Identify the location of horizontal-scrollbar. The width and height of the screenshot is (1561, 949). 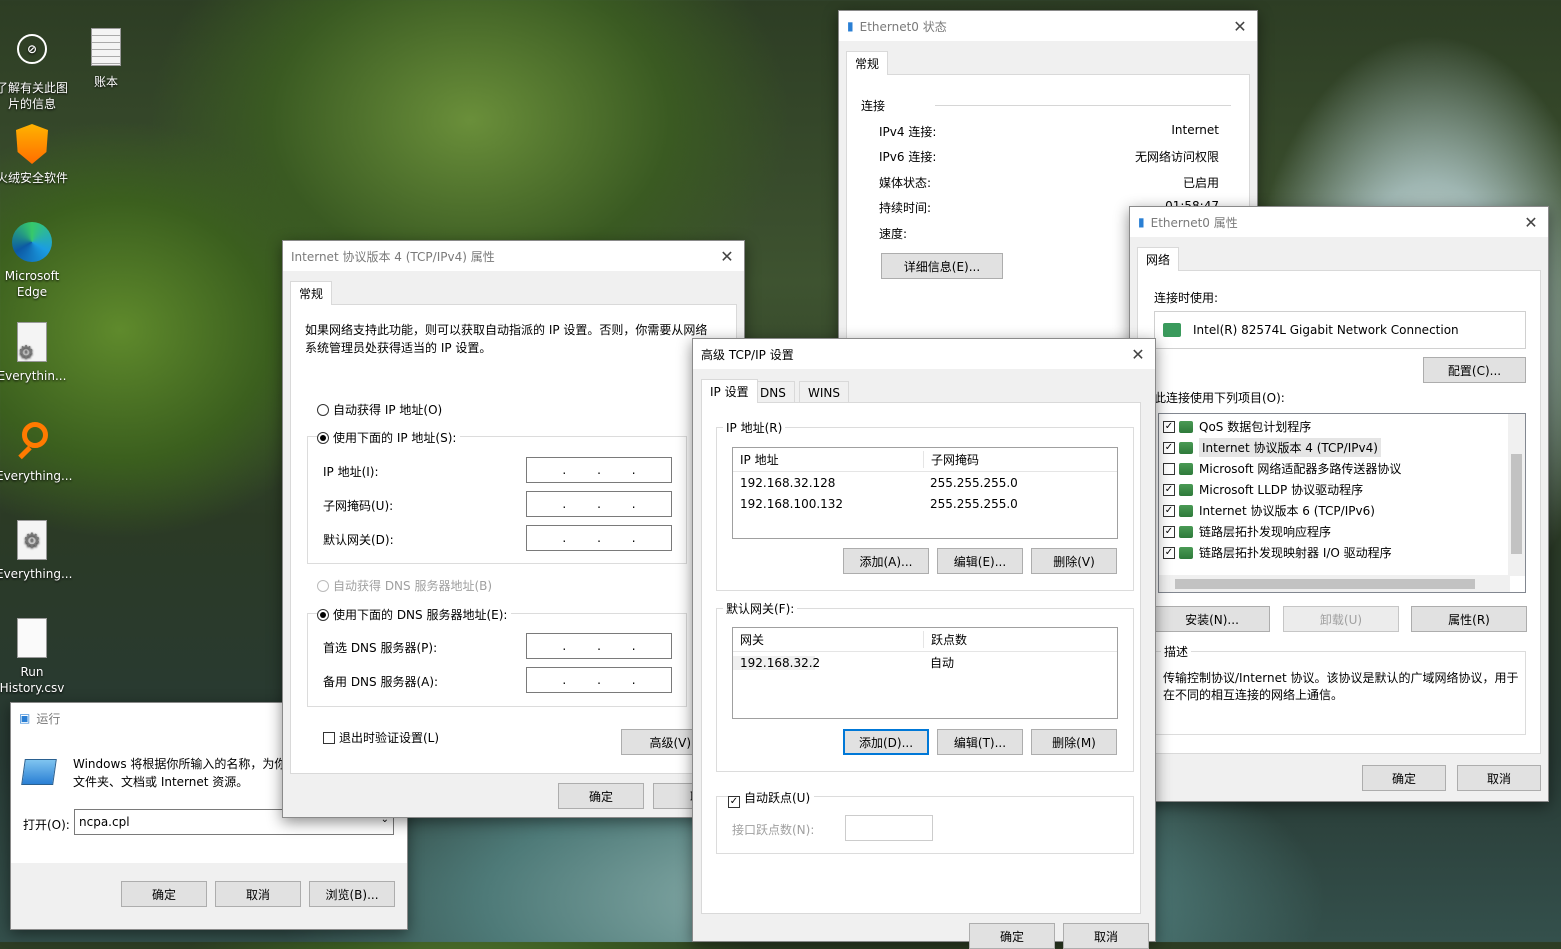
(1334, 583).